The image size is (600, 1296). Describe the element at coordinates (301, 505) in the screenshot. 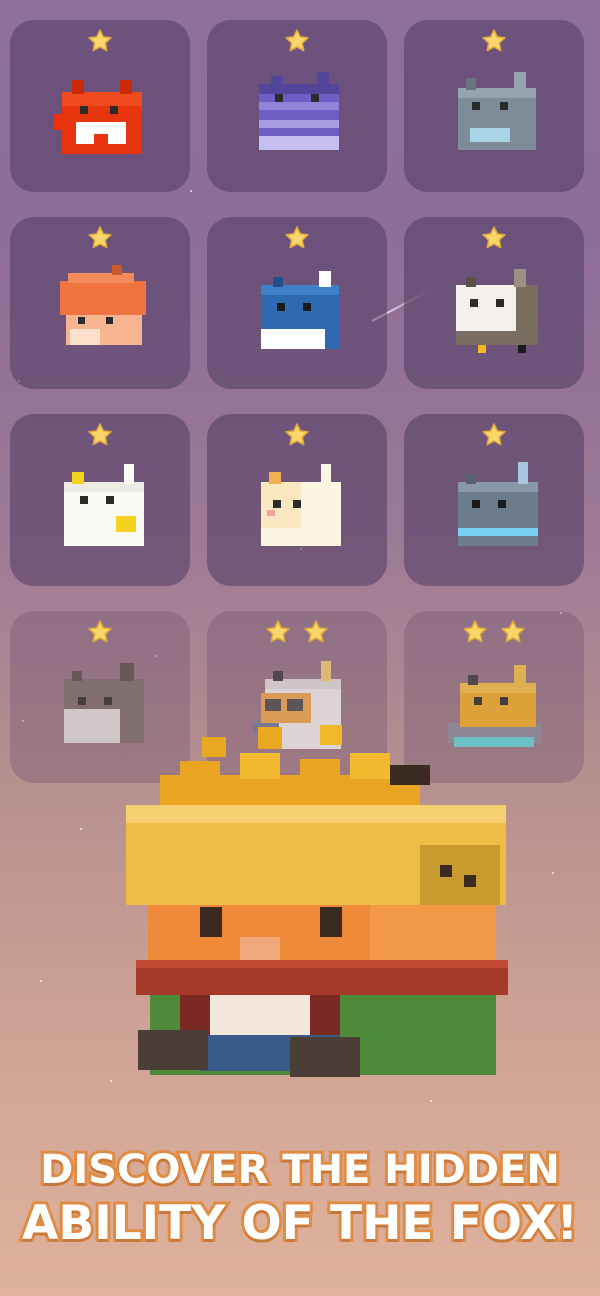

I see `cream-fox-icon` at that location.